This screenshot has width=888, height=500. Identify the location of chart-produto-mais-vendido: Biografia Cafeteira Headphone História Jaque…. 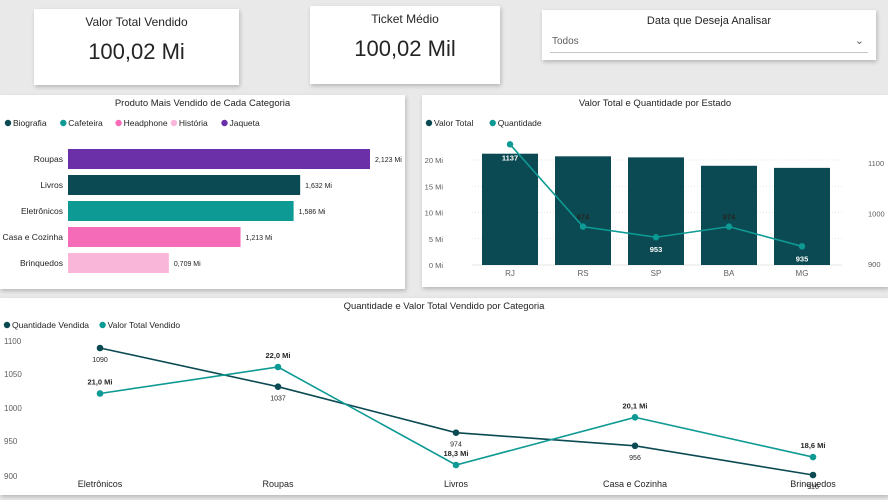
(202, 195).